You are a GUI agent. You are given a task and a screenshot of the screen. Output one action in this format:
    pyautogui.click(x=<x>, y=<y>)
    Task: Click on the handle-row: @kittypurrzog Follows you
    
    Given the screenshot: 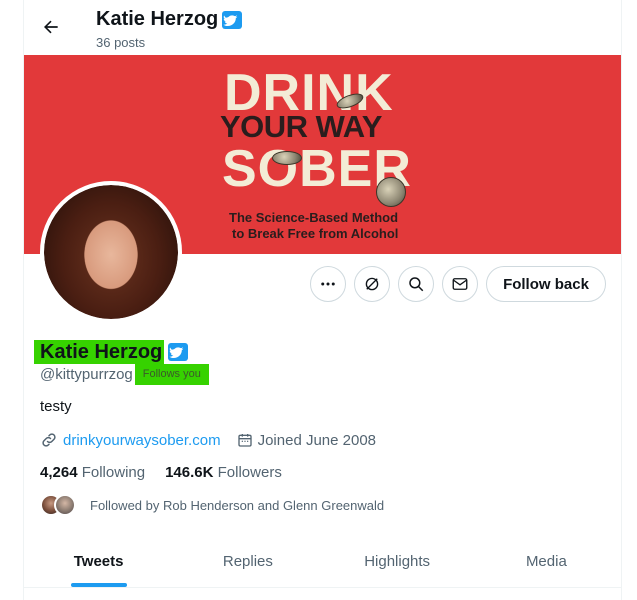 What is the action you would take?
    pyautogui.click(x=124, y=374)
    